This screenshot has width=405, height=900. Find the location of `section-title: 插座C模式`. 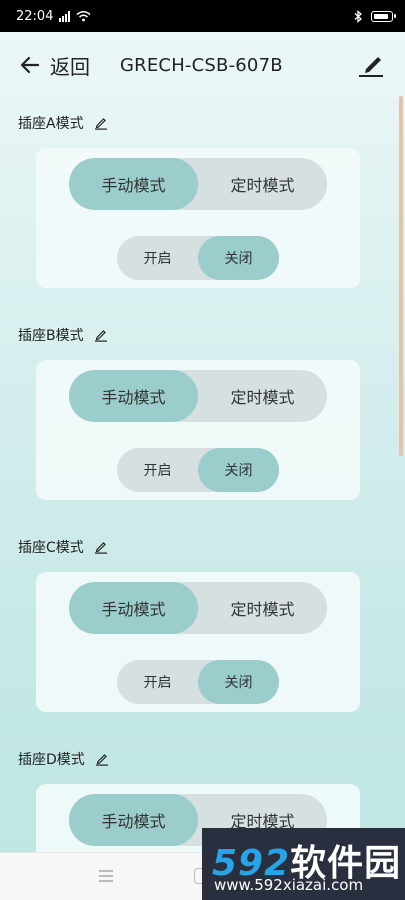

section-title: 插座C模式 is located at coordinates (202, 547).